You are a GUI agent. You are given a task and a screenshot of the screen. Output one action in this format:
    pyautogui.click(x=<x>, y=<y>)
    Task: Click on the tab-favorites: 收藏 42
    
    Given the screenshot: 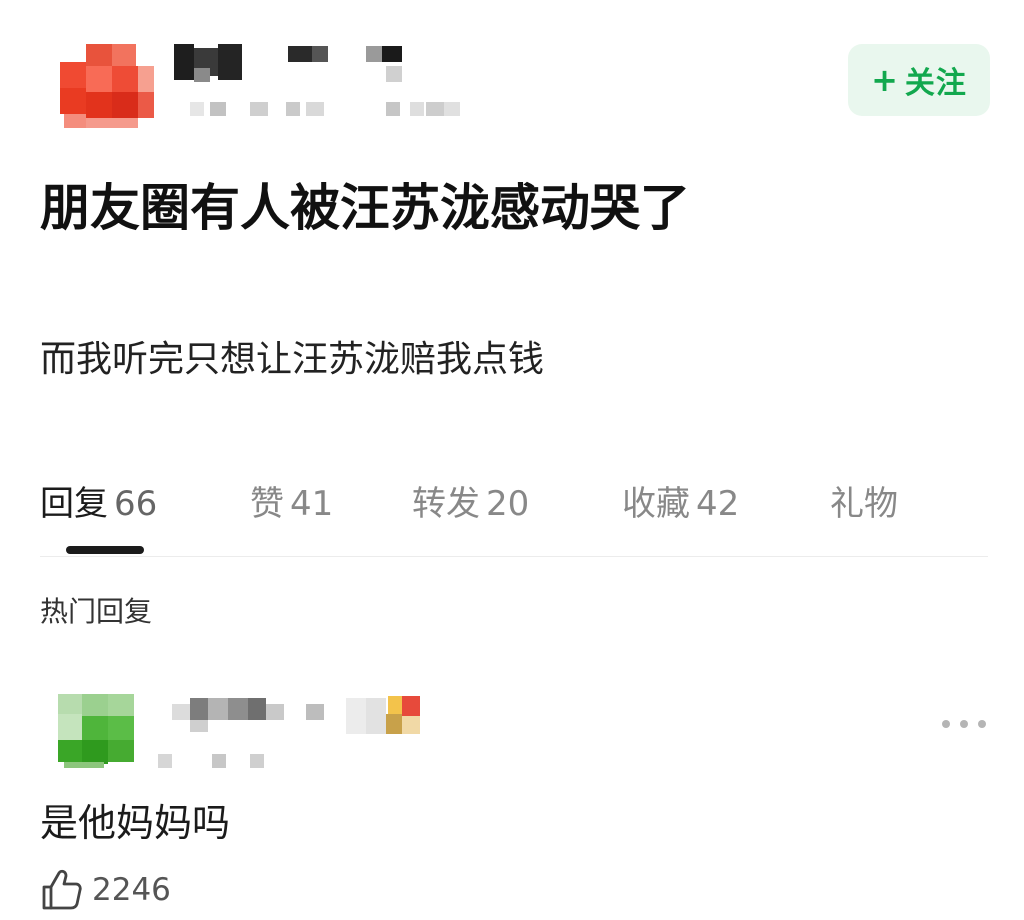 What is the action you would take?
    pyautogui.click(x=680, y=500)
    